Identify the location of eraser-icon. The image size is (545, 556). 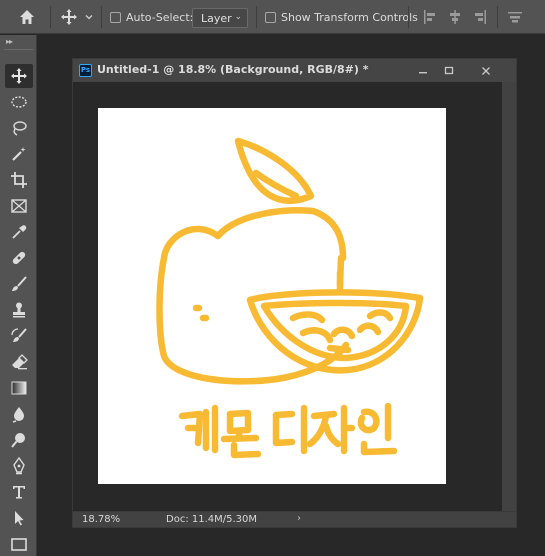
(20, 362).